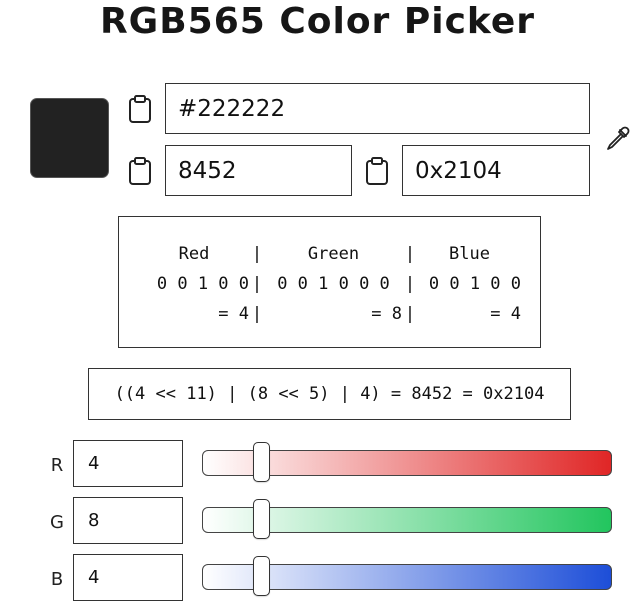 Image resolution: width=635 pixels, height=605 pixels. What do you see at coordinates (407, 519) in the screenshot?
I see `green-slider` at bounding box center [407, 519].